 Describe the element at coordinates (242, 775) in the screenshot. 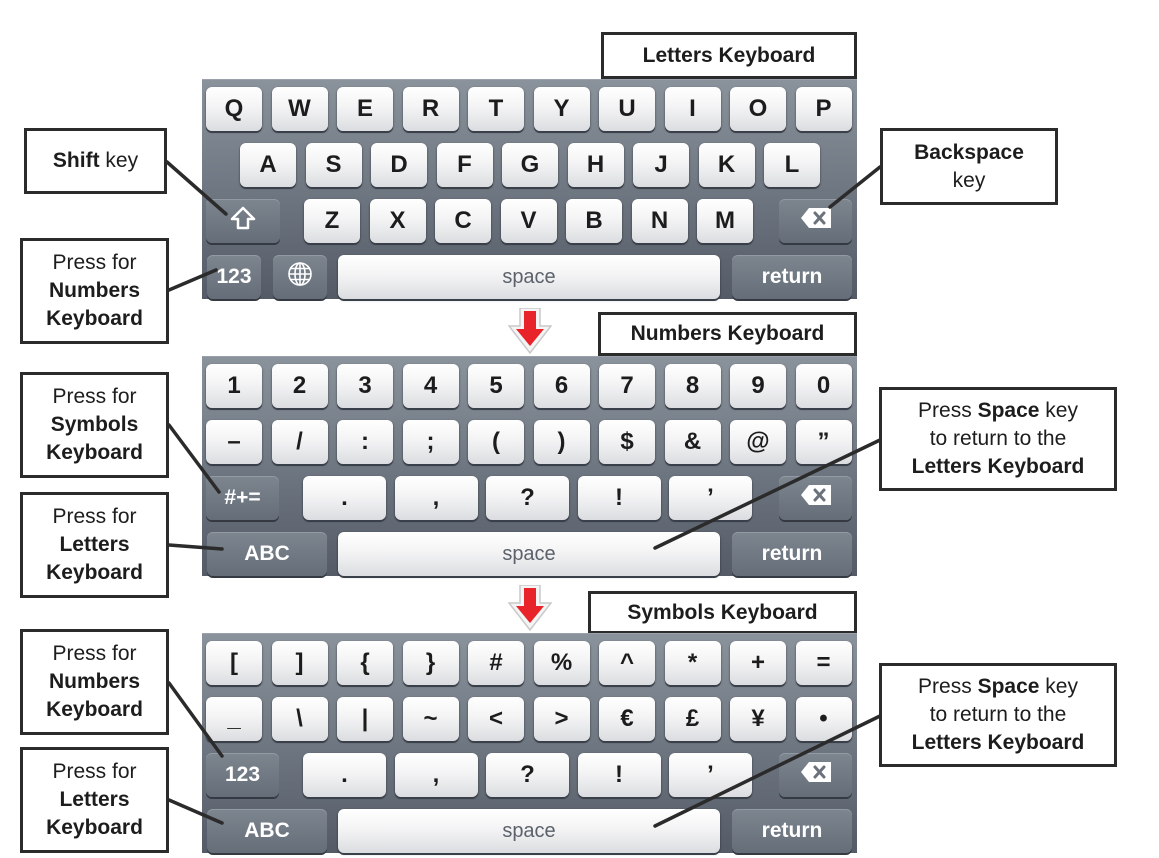

I see `numbers-switch-key: 123` at that location.